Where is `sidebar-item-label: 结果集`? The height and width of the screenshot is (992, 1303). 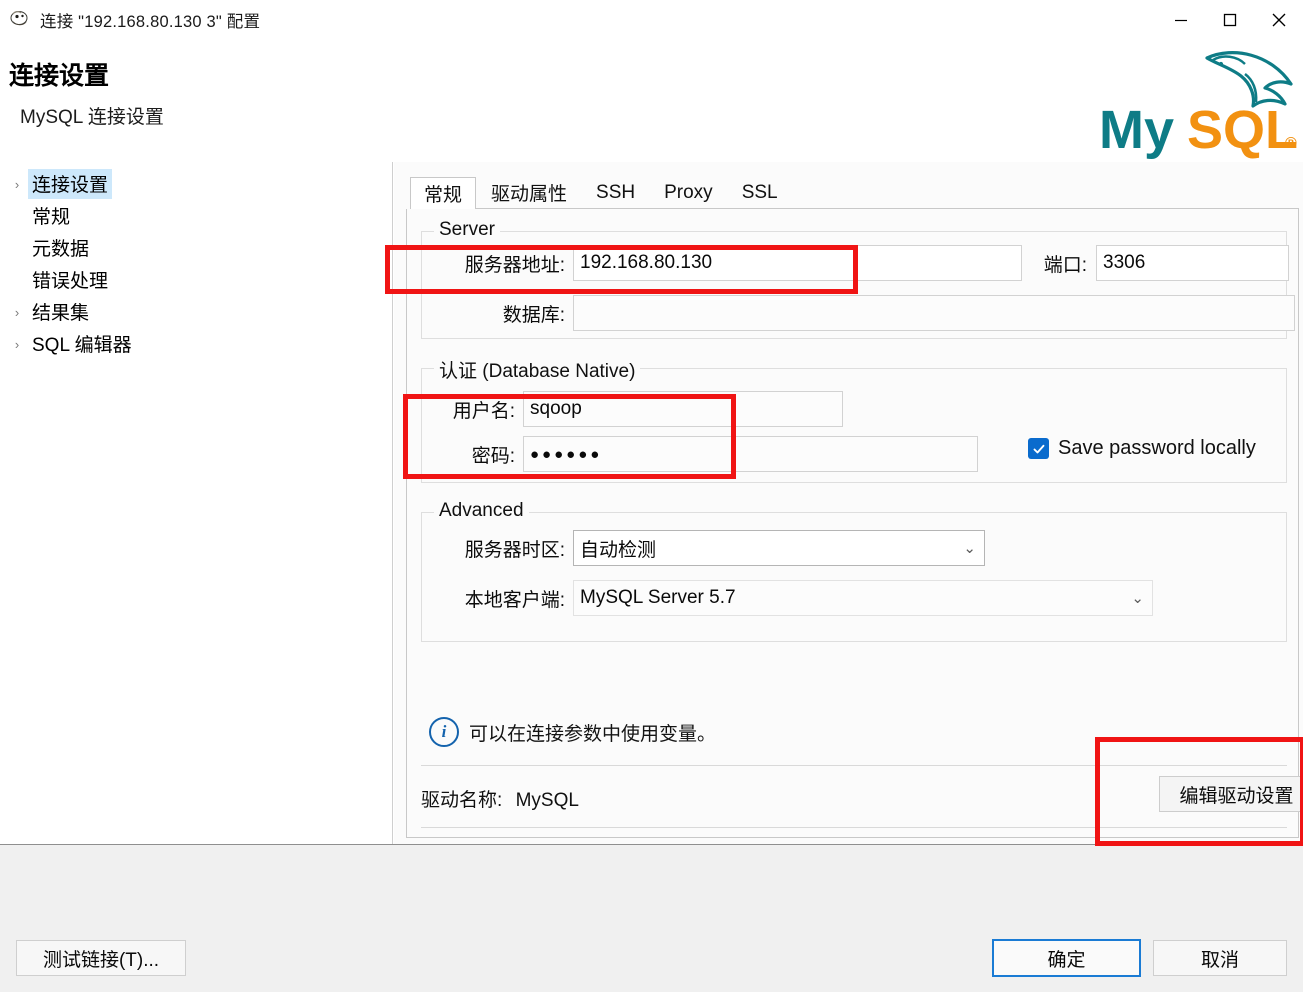
sidebar-item-label: 结果集 is located at coordinates (61, 313).